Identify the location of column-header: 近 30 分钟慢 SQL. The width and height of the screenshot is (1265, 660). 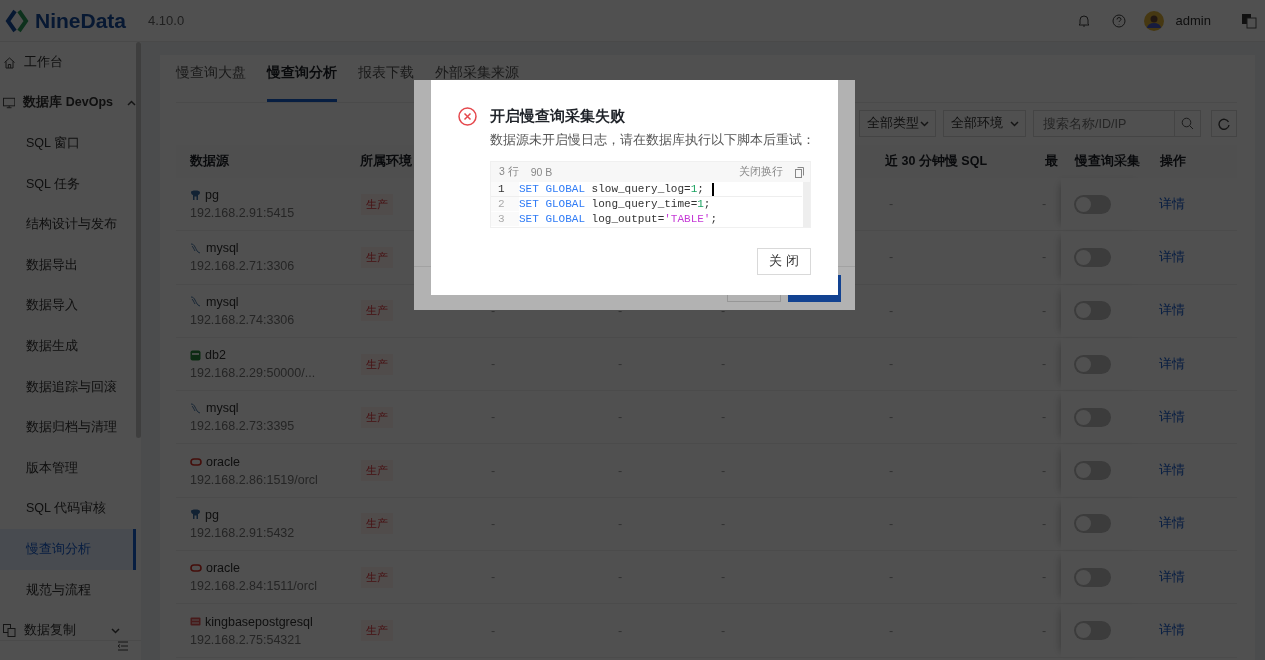
(936, 161).